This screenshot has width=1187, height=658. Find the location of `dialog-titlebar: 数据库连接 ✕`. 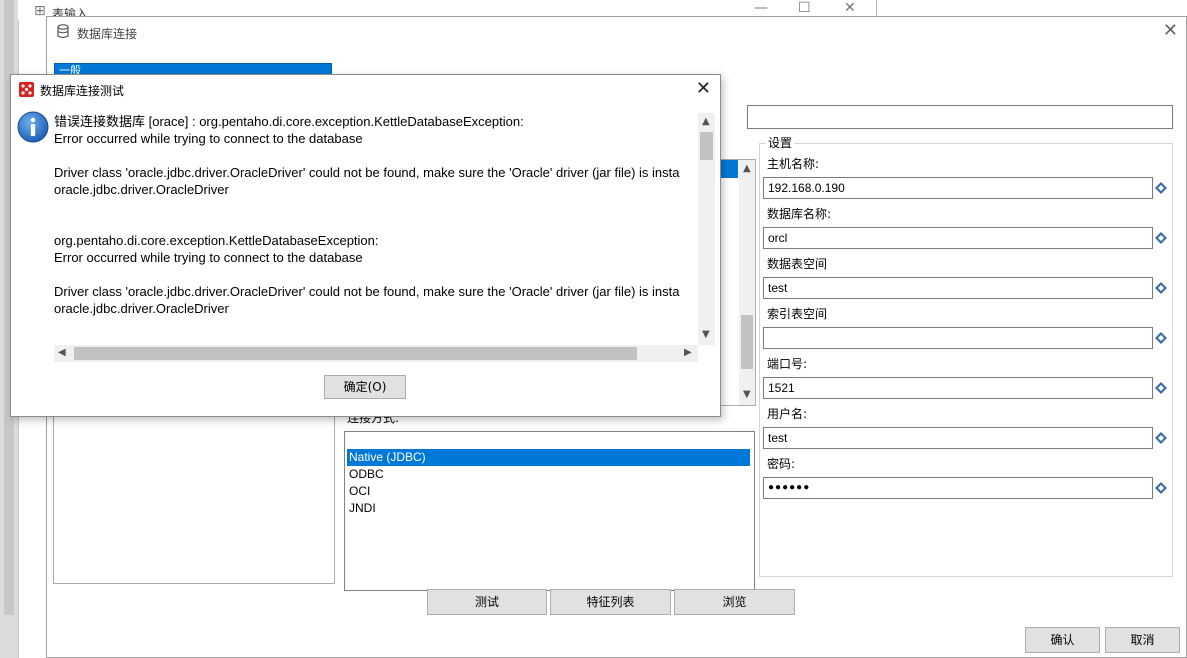

dialog-titlebar: 数据库连接 ✕ is located at coordinates (616, 32).